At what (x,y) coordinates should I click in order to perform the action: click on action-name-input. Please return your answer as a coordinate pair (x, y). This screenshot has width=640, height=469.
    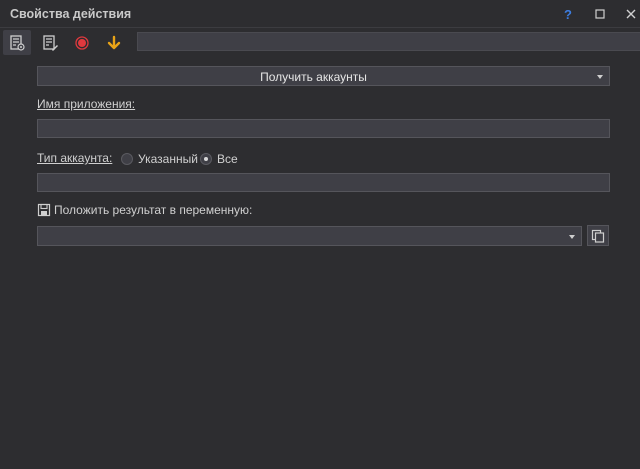
    Looking at the image, I should click on (388, 41).